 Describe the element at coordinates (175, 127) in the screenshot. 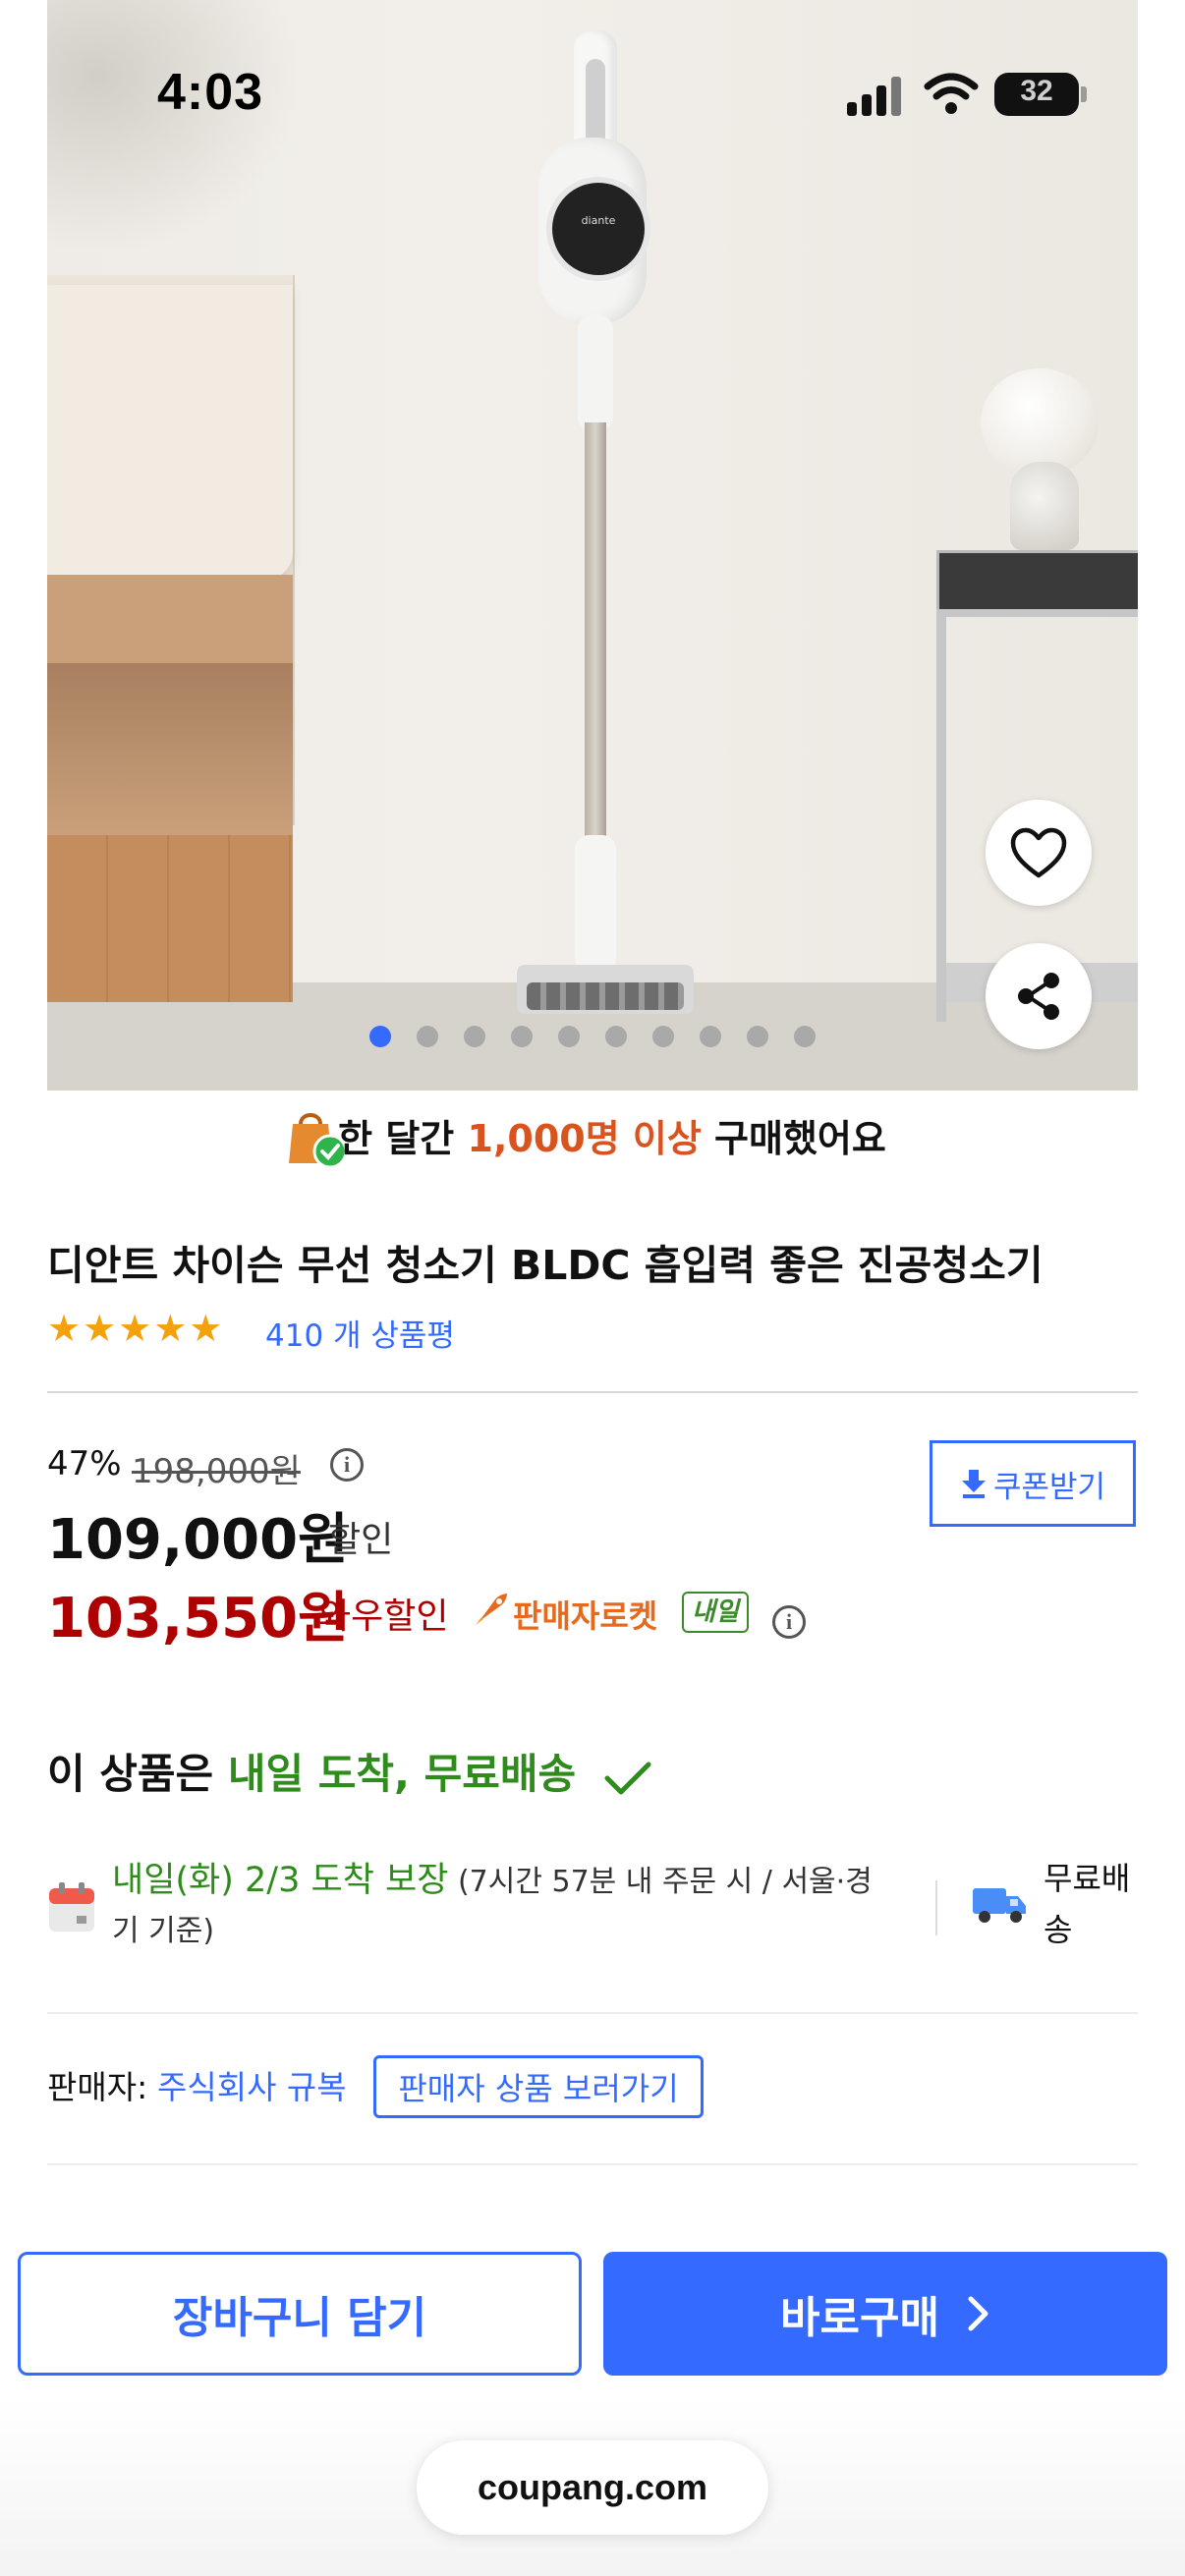

I see `image-plant-shadow` at that location.